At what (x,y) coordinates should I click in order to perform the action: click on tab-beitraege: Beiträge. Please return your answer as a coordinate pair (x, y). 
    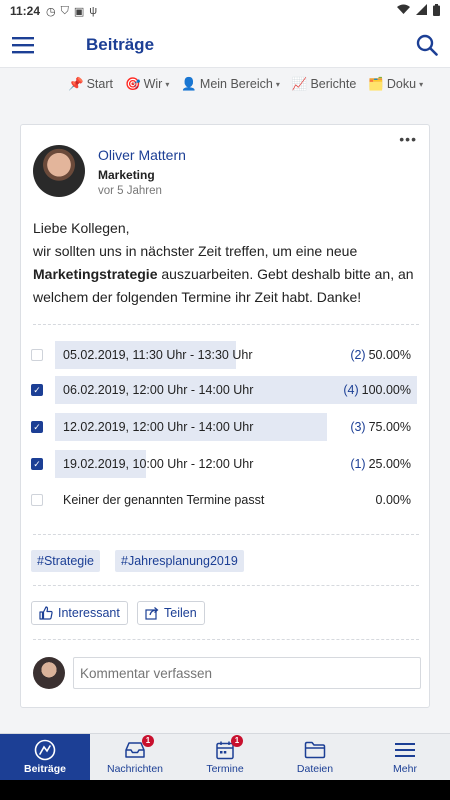
    Looking at the image, I should click on (45, 757).